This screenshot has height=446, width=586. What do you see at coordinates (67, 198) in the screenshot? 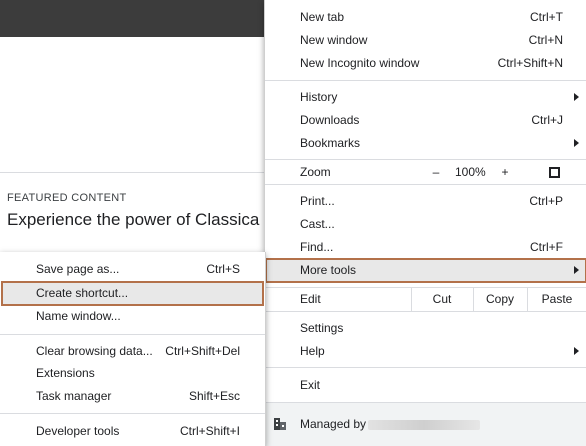
I see `featured-content-label: FEATURED CONTENT` at bounding box center [67, 198].